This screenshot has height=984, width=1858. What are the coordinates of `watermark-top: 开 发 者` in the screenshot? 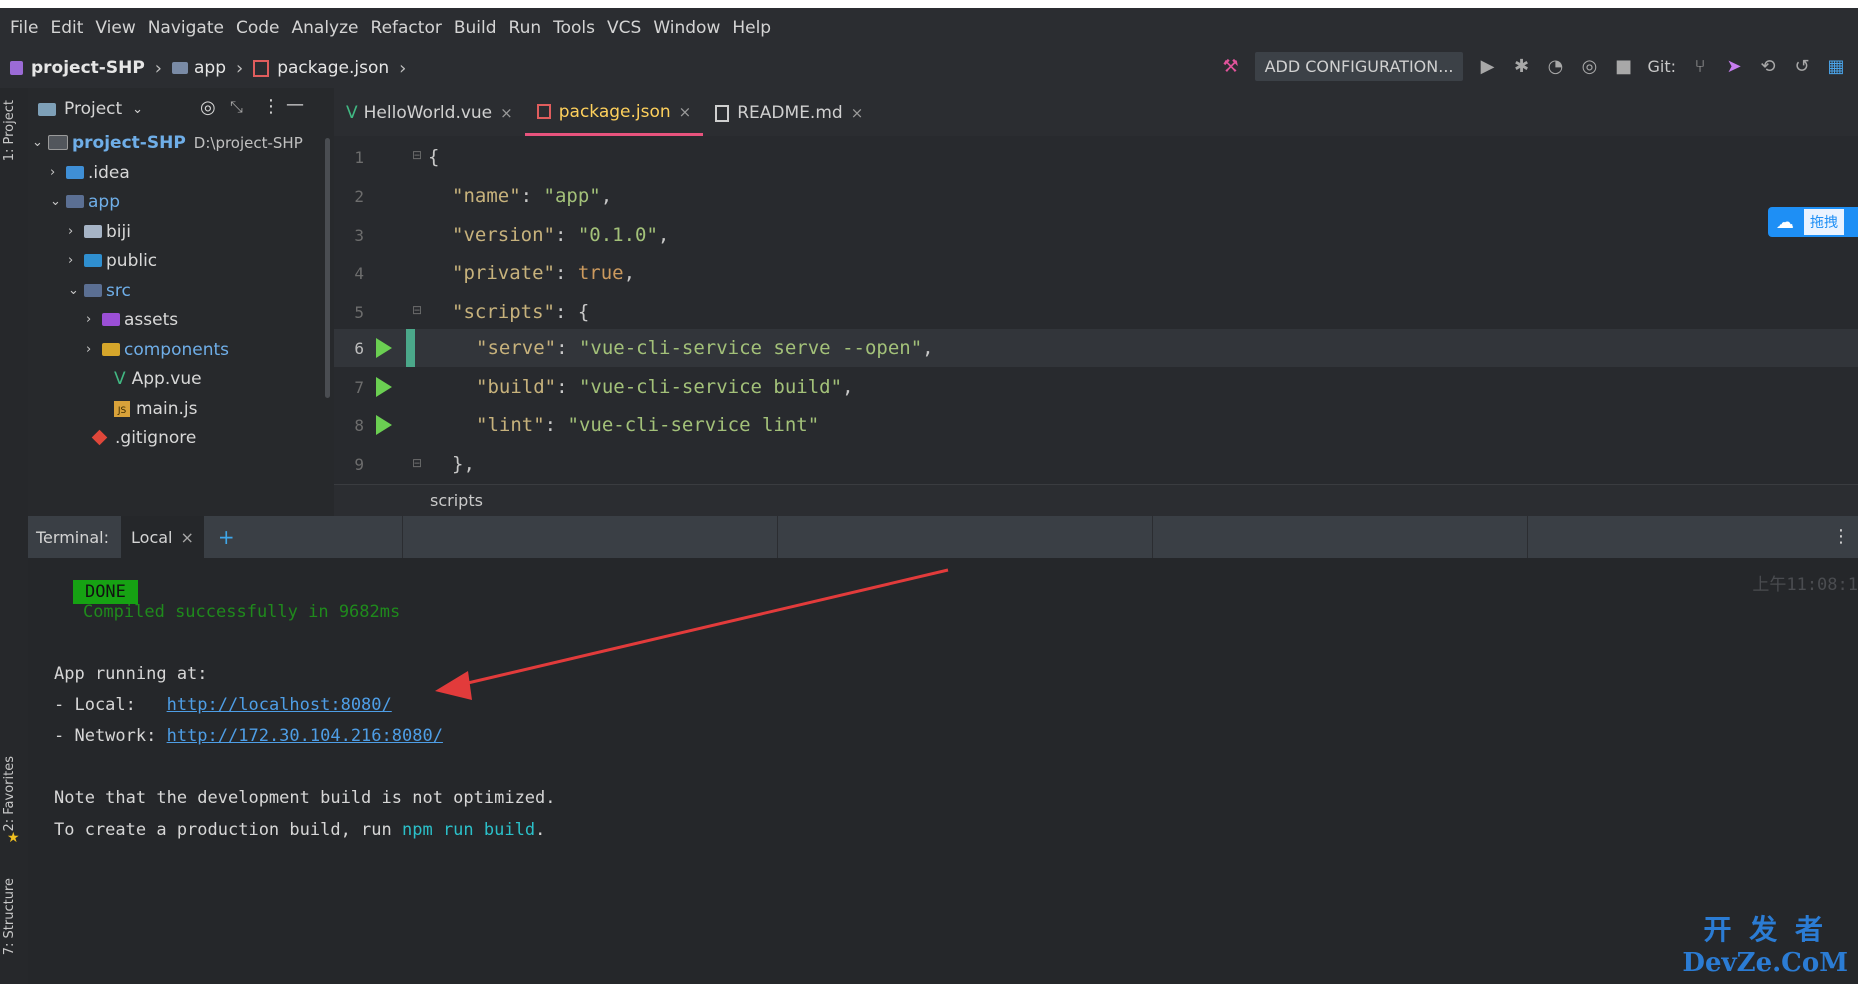 It's located at (1765, 929).